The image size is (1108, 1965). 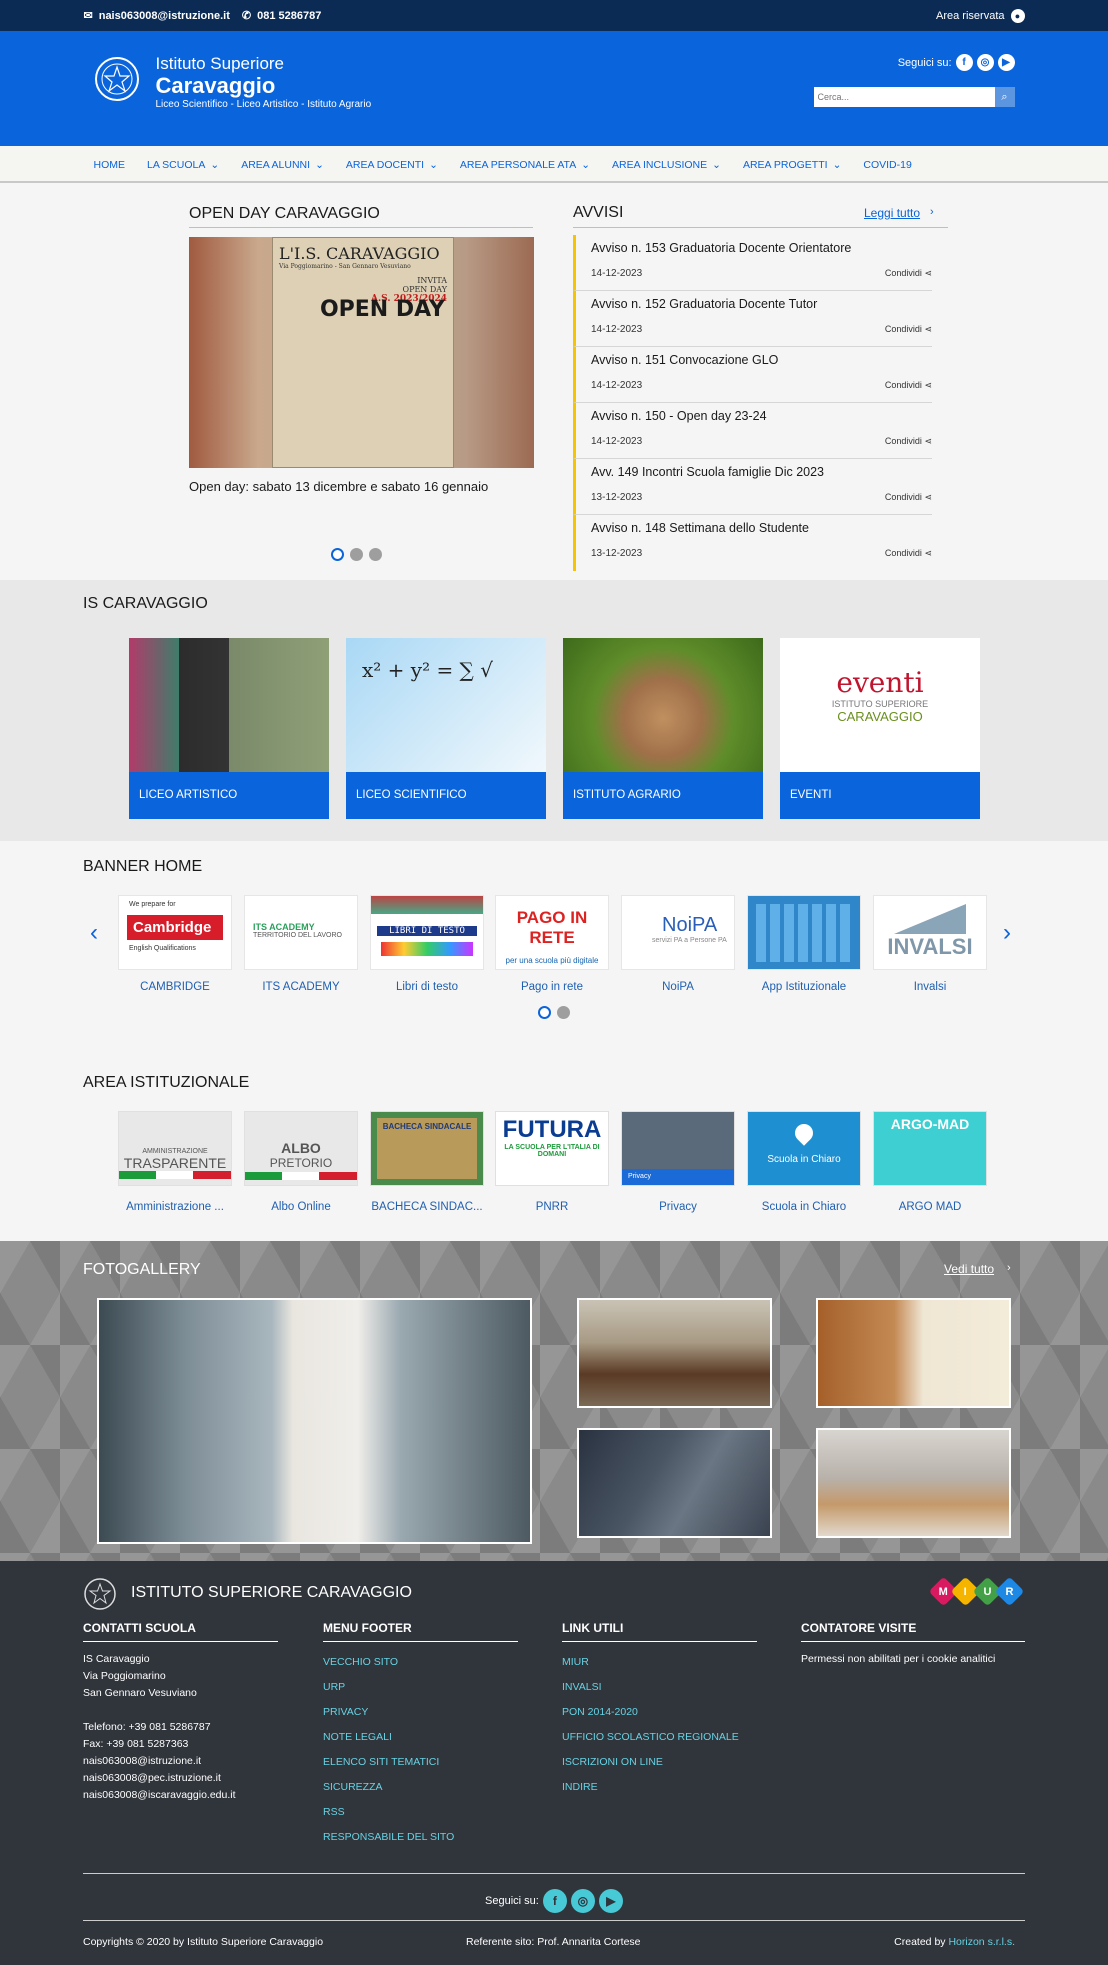 What do you see at coordinates (930, 932) in the screenshot?
I see `banner-invalsi: INVALSI` at bounding box center [930, 932].